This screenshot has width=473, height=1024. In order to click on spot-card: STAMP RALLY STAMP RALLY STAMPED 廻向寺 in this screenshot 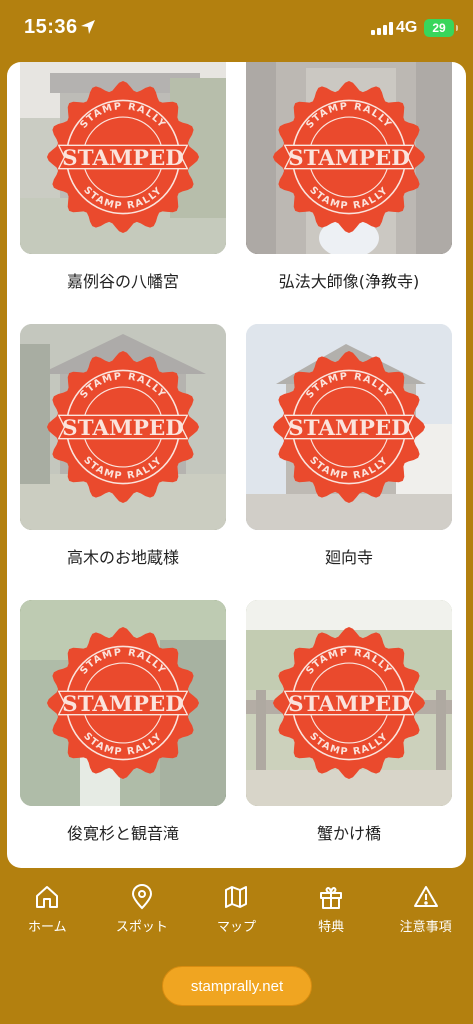, I will do `click(349, 462)`.